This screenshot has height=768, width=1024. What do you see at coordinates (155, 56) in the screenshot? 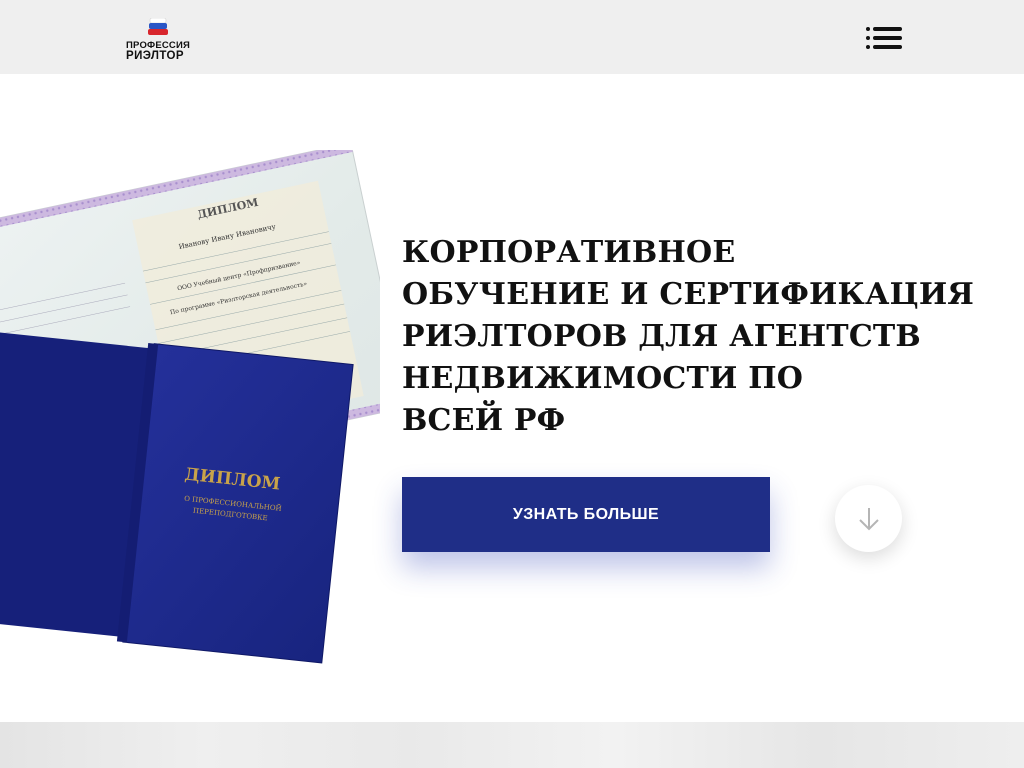
I see `logo-line-2: РИЭЛТОР` at bounding box center [155, 56].